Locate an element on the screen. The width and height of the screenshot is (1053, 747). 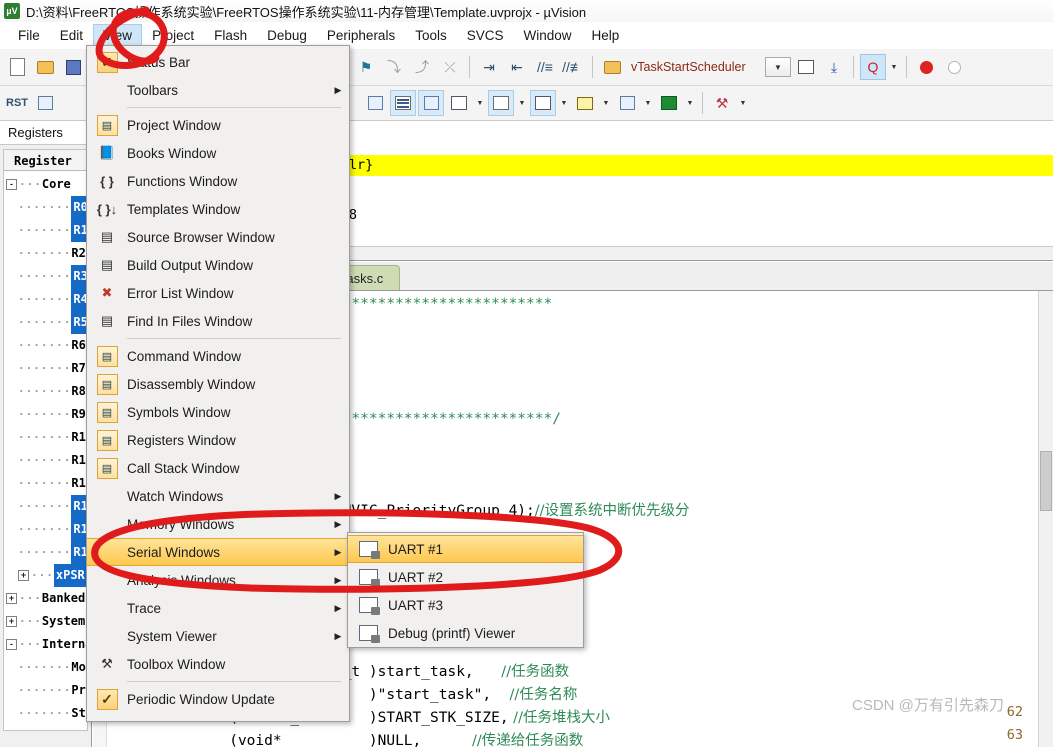
toolbox-icon: ⚒ is located at coordinates (722, 103).